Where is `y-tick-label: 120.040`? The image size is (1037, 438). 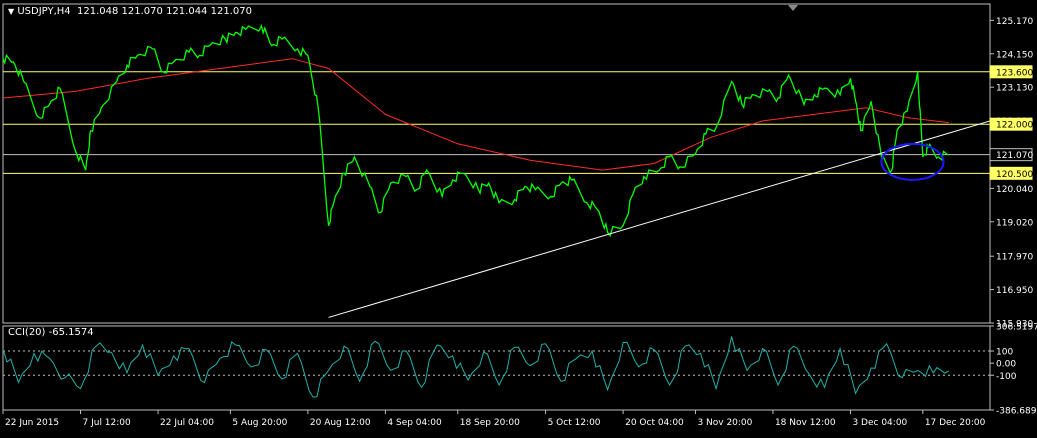 y-tick-label: 120.040 is located at coordinates (1014, 190).